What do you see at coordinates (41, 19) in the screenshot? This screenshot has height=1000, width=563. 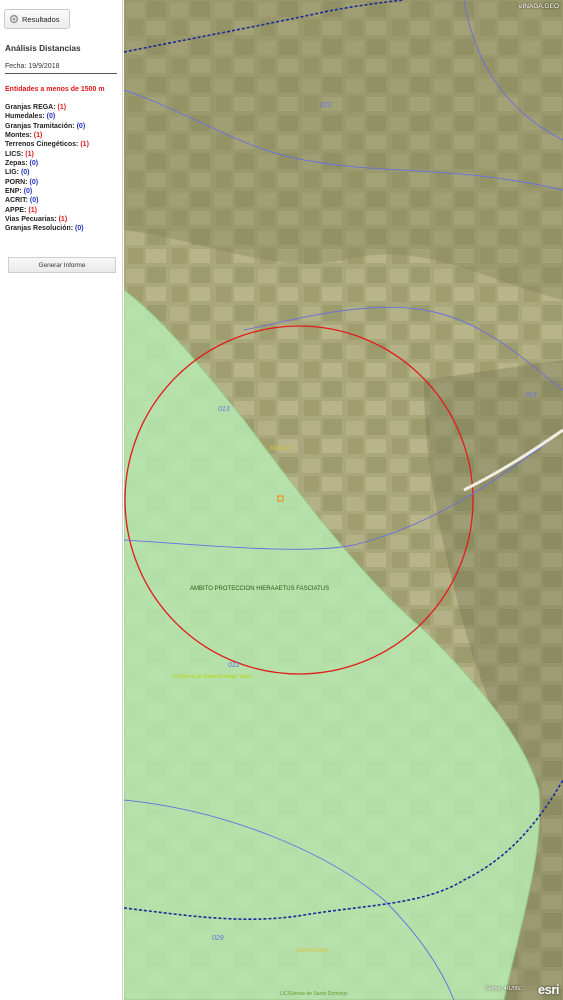 I see `results-button-label: Resultados` at bounding box center [41, 19].